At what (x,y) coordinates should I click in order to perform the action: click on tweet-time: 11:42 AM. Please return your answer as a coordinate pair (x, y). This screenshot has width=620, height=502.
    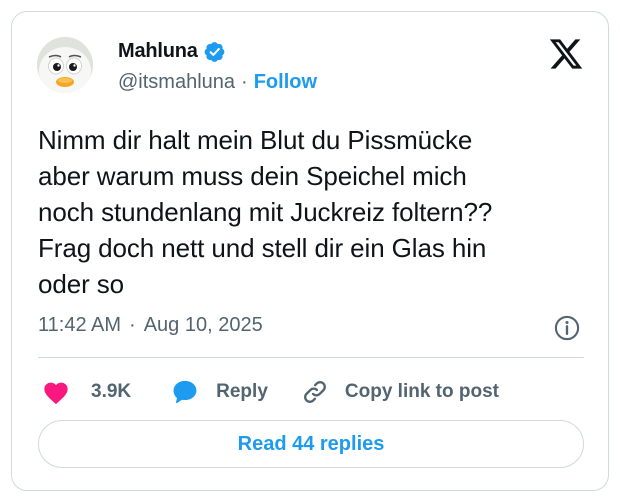
    Looking at the image, I should click on (80, 325).